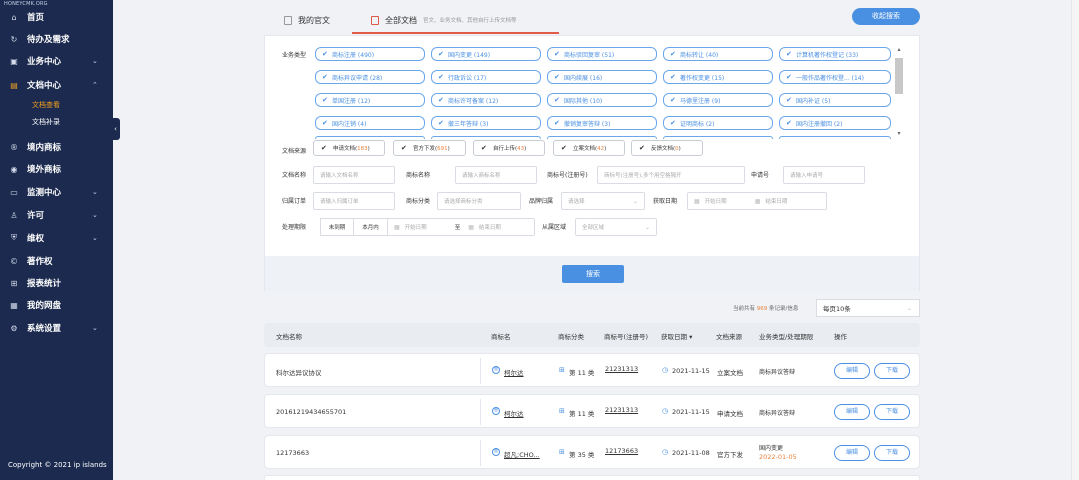  Describe the element at coordinates (56, 261) in the screenshot. I see `sidebar-item-copyright: © 著作权` at that location.